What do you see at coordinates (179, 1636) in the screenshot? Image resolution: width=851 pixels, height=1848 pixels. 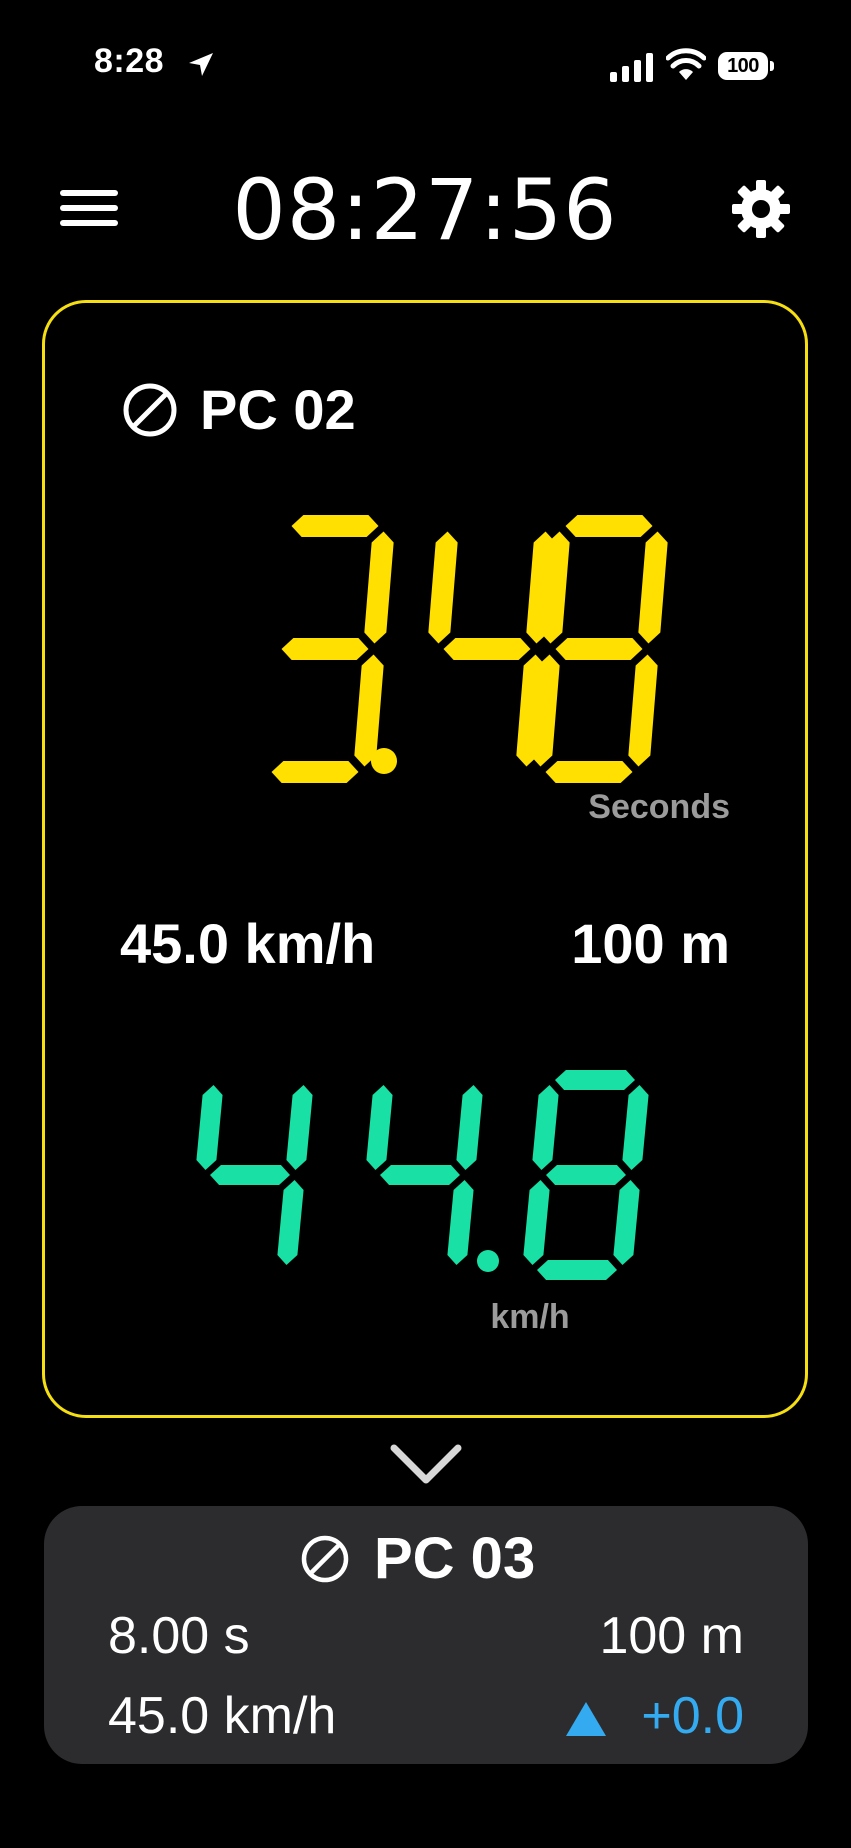 I see `next-pc-time: 8.00 s` at bounding box center [179, 1636].